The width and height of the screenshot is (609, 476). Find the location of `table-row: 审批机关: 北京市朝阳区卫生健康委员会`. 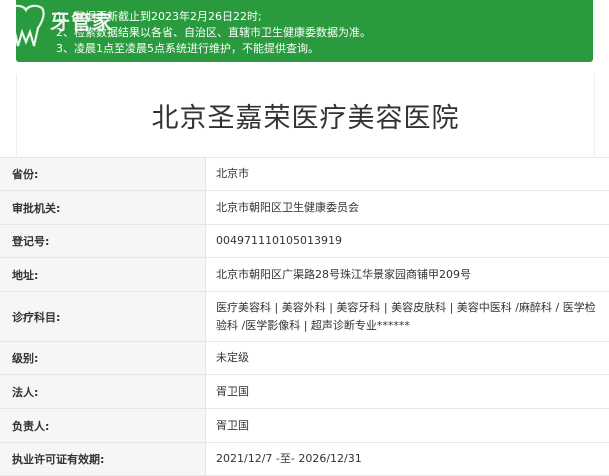

table-row: 审批机关: 北京市朝阳区卫生健康委员会 is located at coordinates (304, 208).